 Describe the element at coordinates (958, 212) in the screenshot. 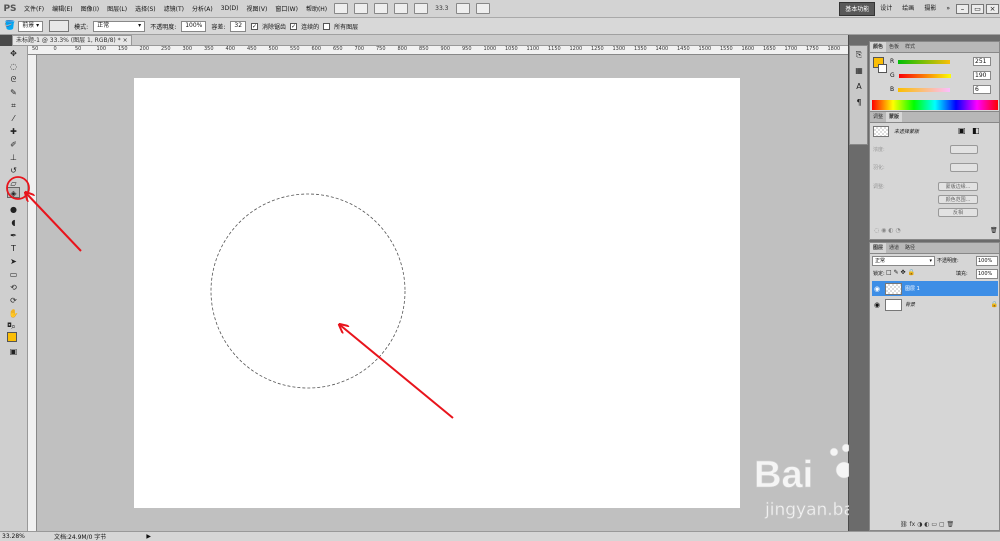

I see `invert-button: 反相` at that location.